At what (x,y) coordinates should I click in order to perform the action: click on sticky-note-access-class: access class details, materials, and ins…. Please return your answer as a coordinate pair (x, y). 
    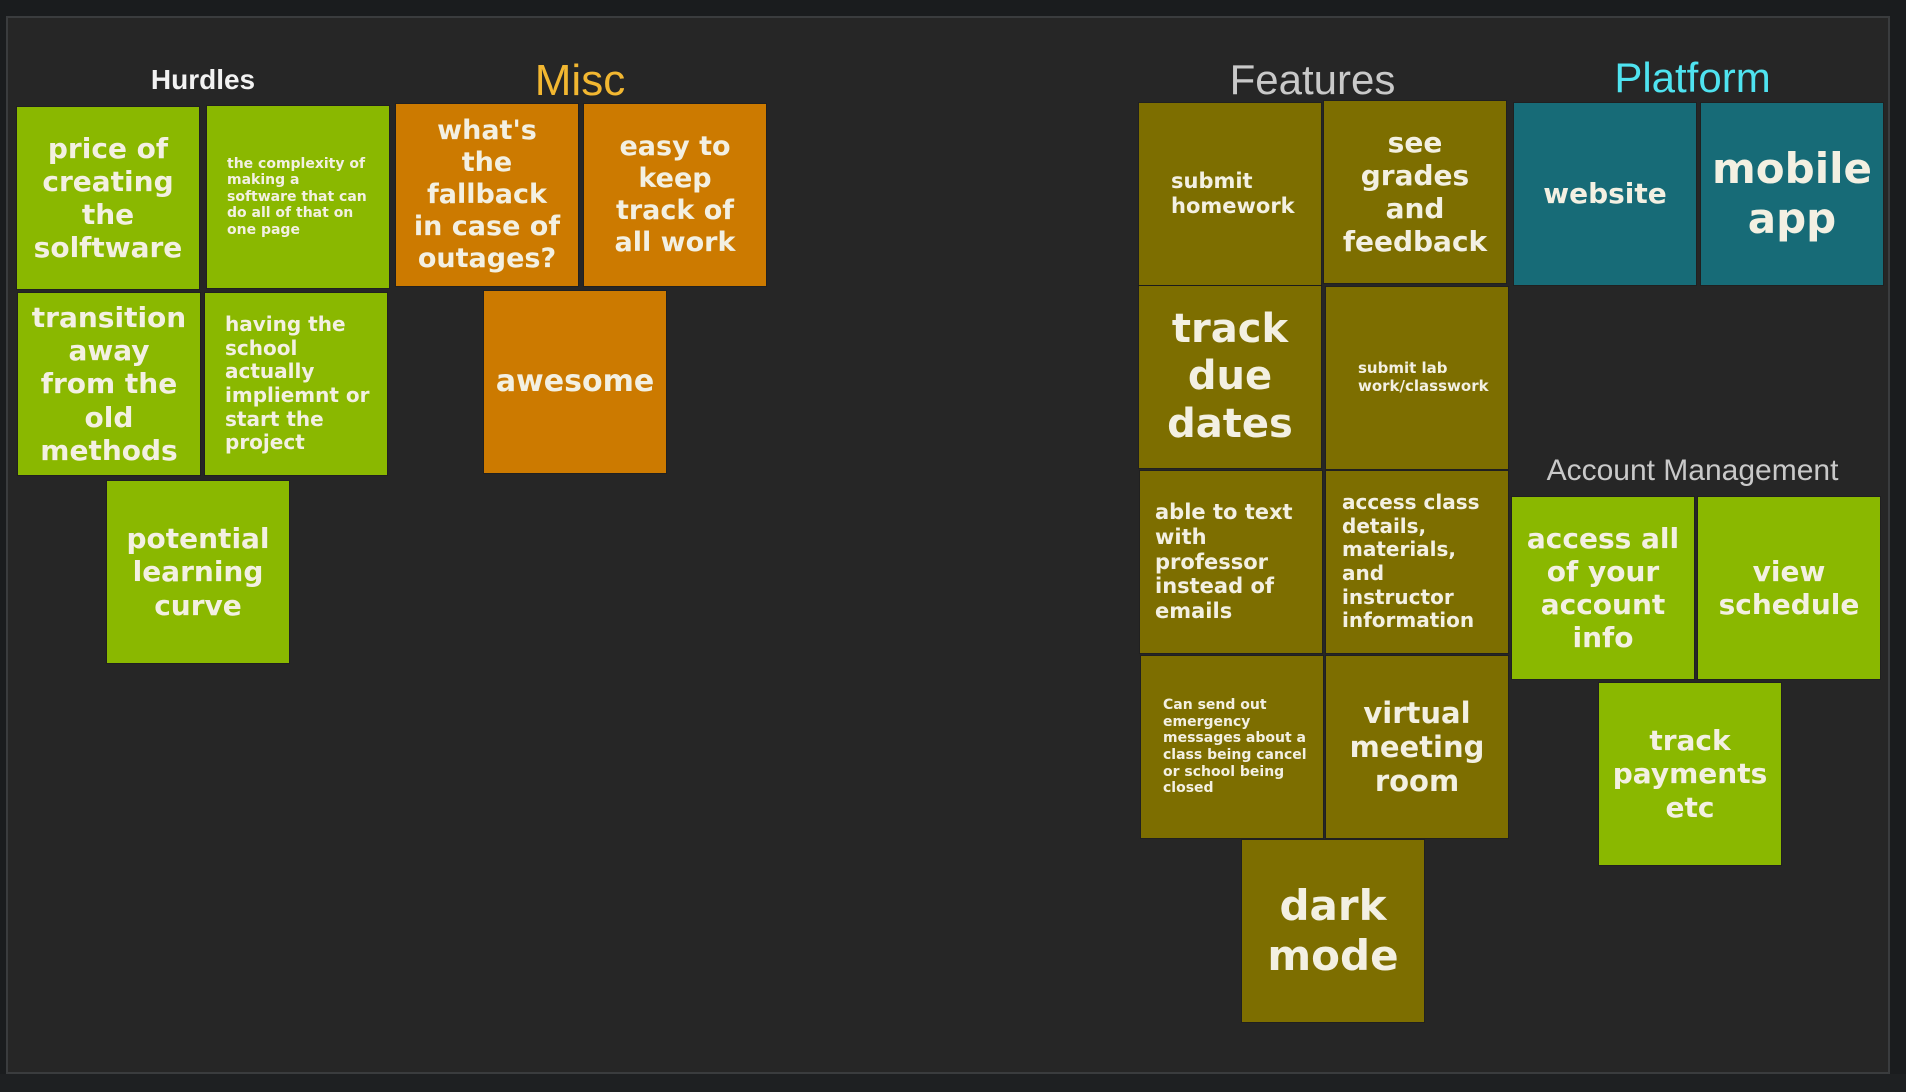
    Looking at the image, I should click on (1417, 562).